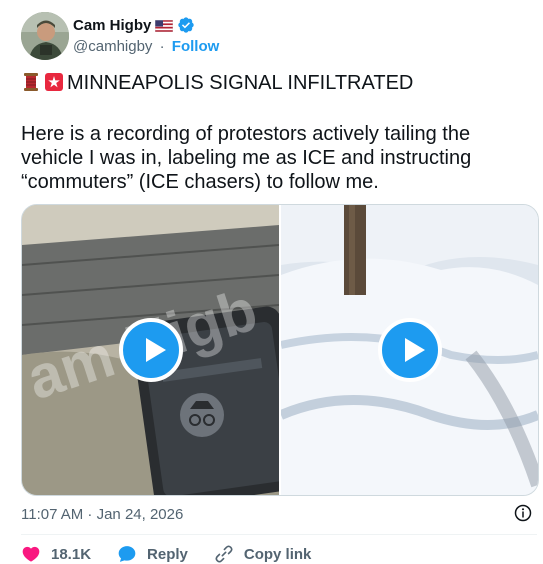 The image size is (543, 564). I want to click on like-count: 18.1K, so click(71, 554).